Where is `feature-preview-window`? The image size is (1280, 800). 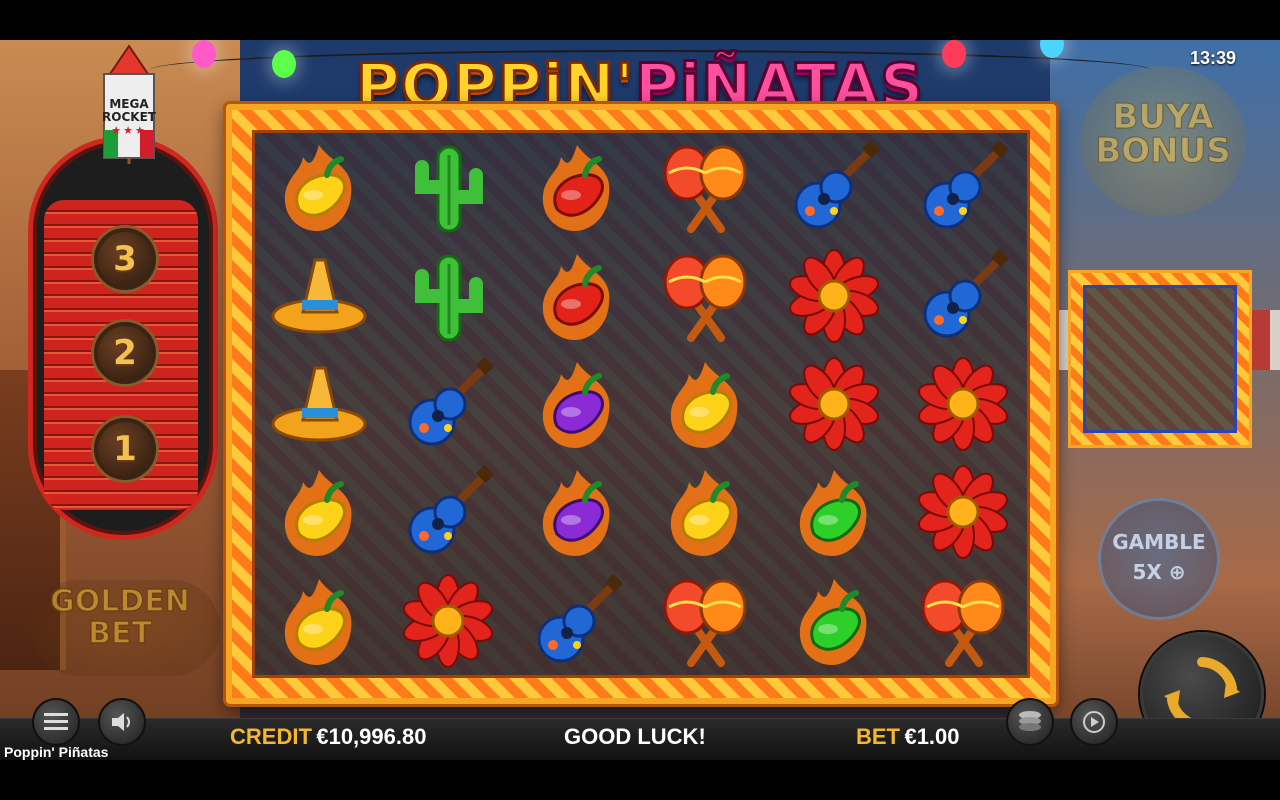 feature-preview-window is located at coordinates (1160, 359).